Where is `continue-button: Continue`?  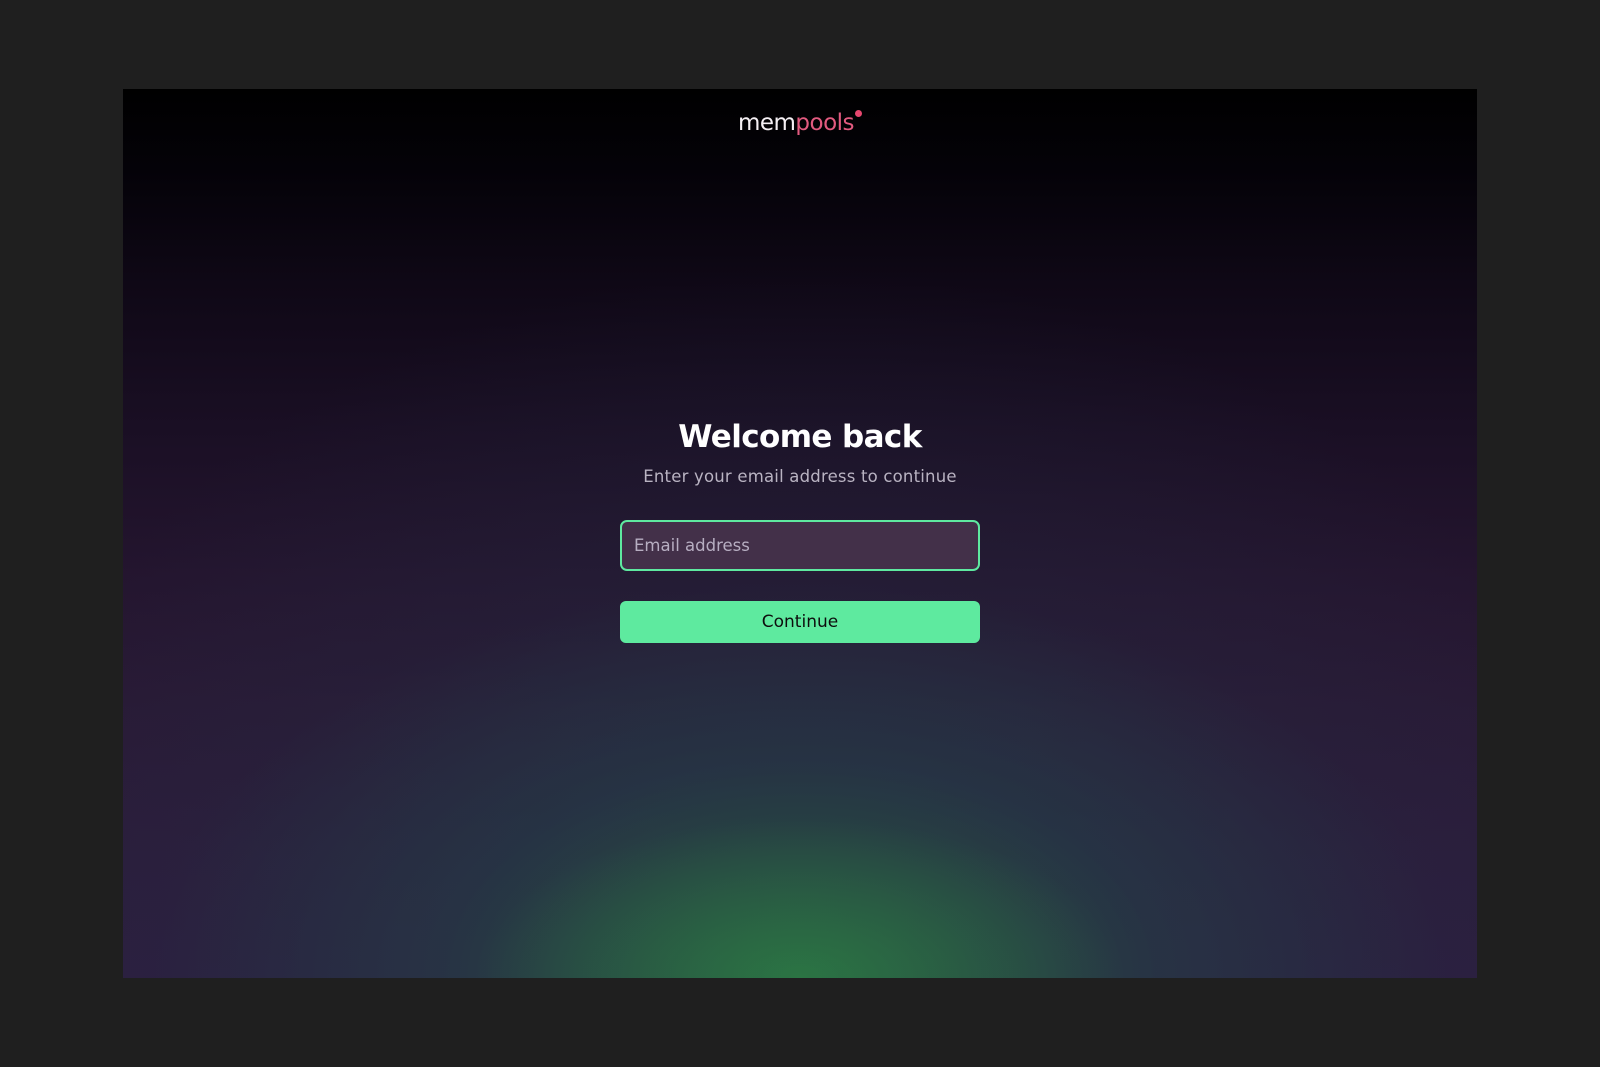 continue-button: Continue is located at coordinates (800, 622).